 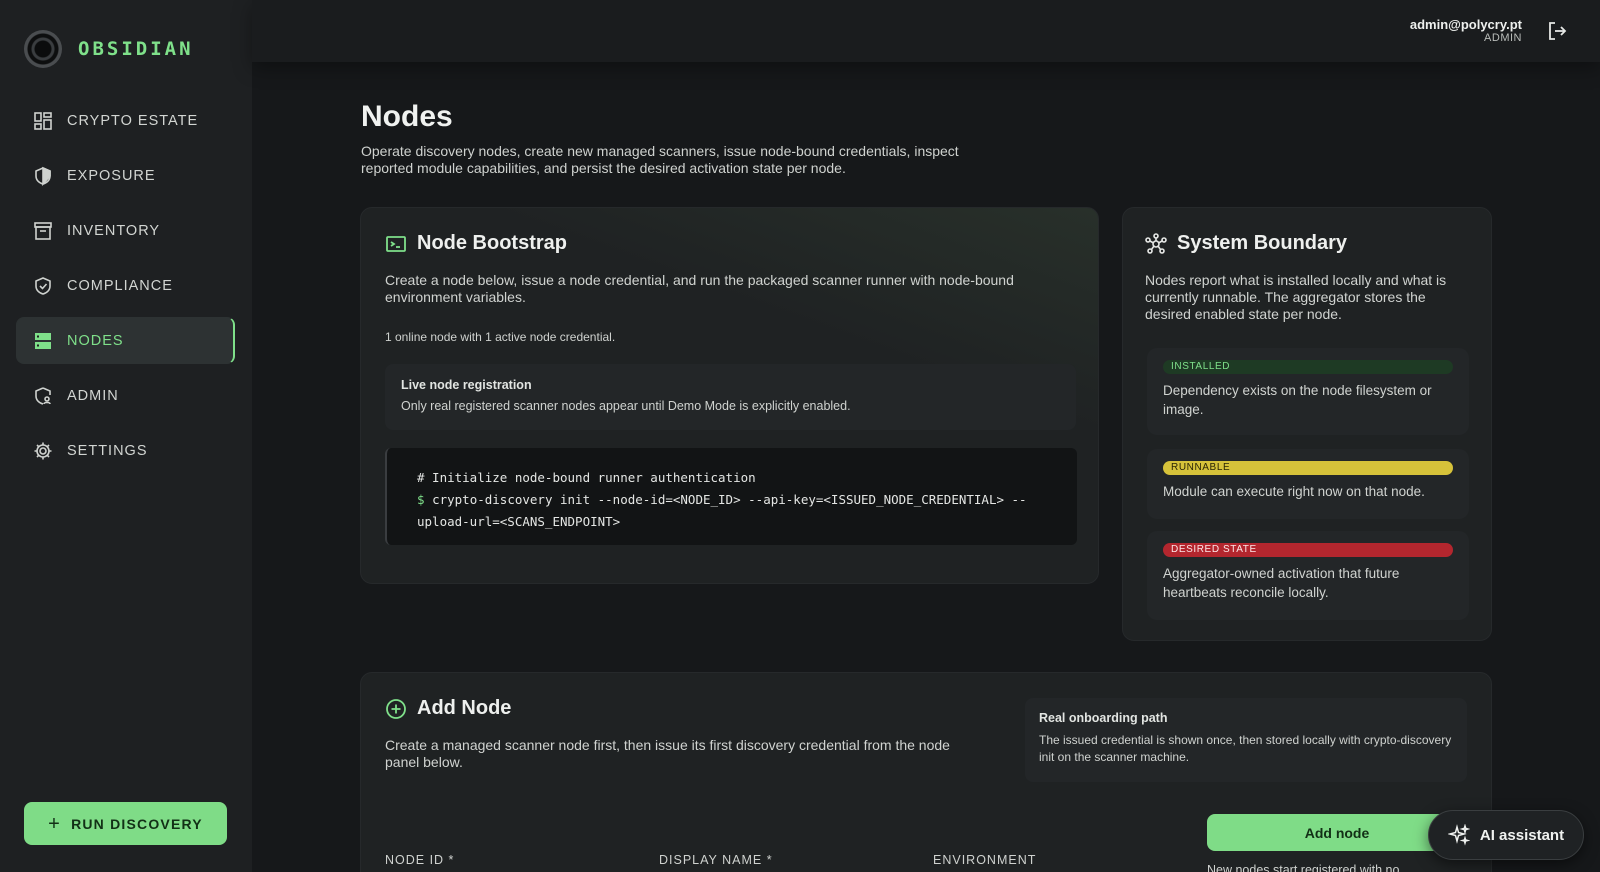 I want to click on gear-icon, so click(x=43, y=450).